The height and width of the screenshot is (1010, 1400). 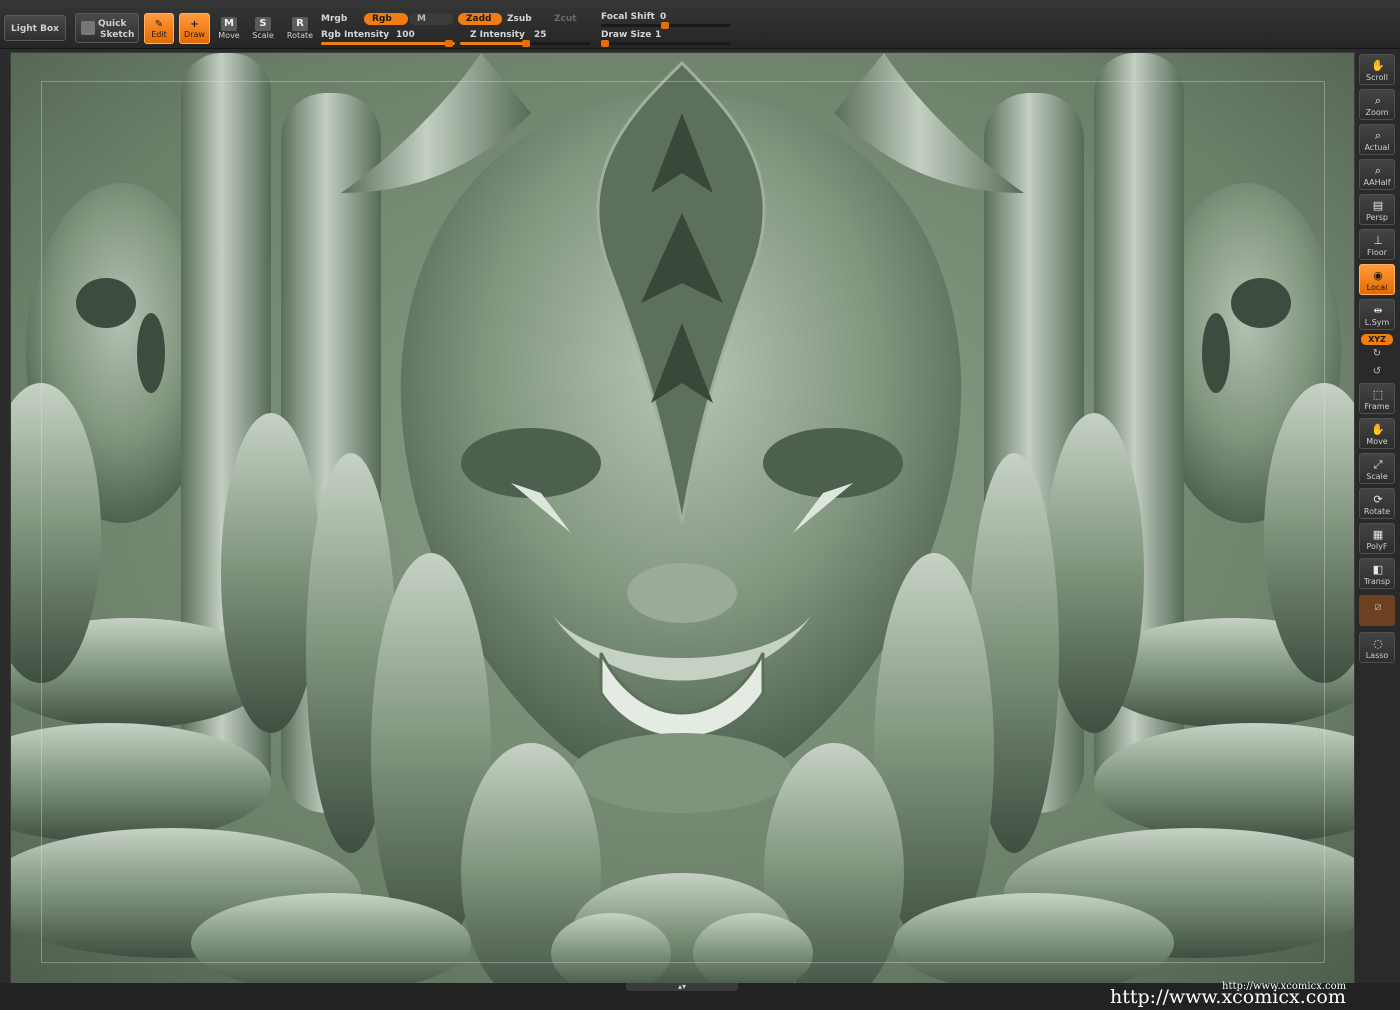 I want to click on zadd-label: Zadd, so click(x=479, y=19).